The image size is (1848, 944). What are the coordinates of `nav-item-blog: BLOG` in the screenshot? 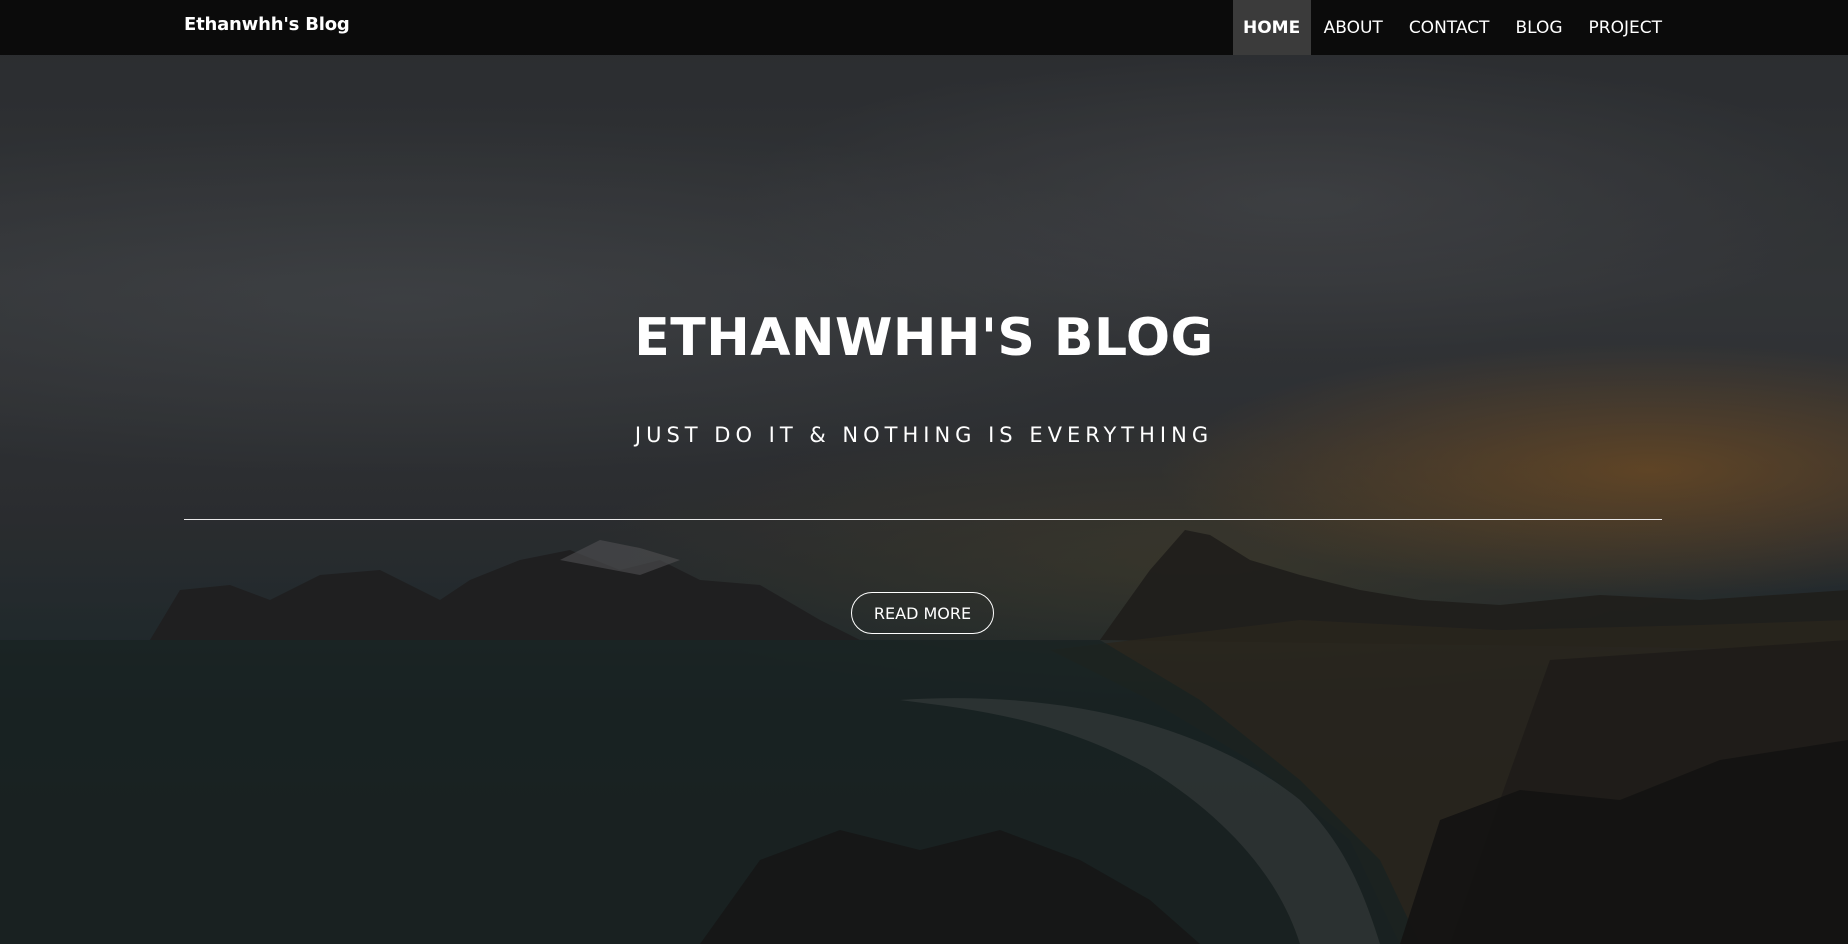 It's located at (1538, 27).